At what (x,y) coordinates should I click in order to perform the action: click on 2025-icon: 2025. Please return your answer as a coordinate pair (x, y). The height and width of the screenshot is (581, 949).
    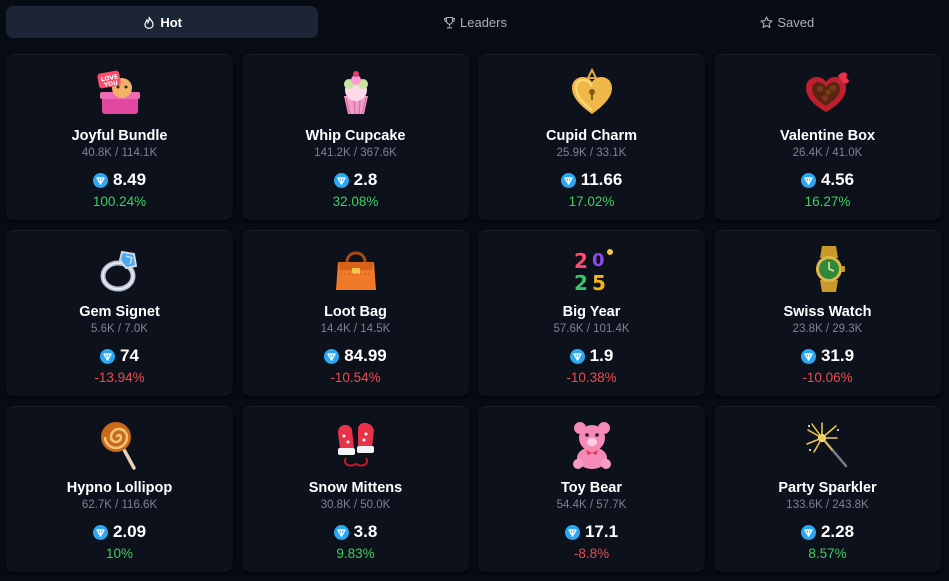
    Looking at the image, I should click on (592, 269).